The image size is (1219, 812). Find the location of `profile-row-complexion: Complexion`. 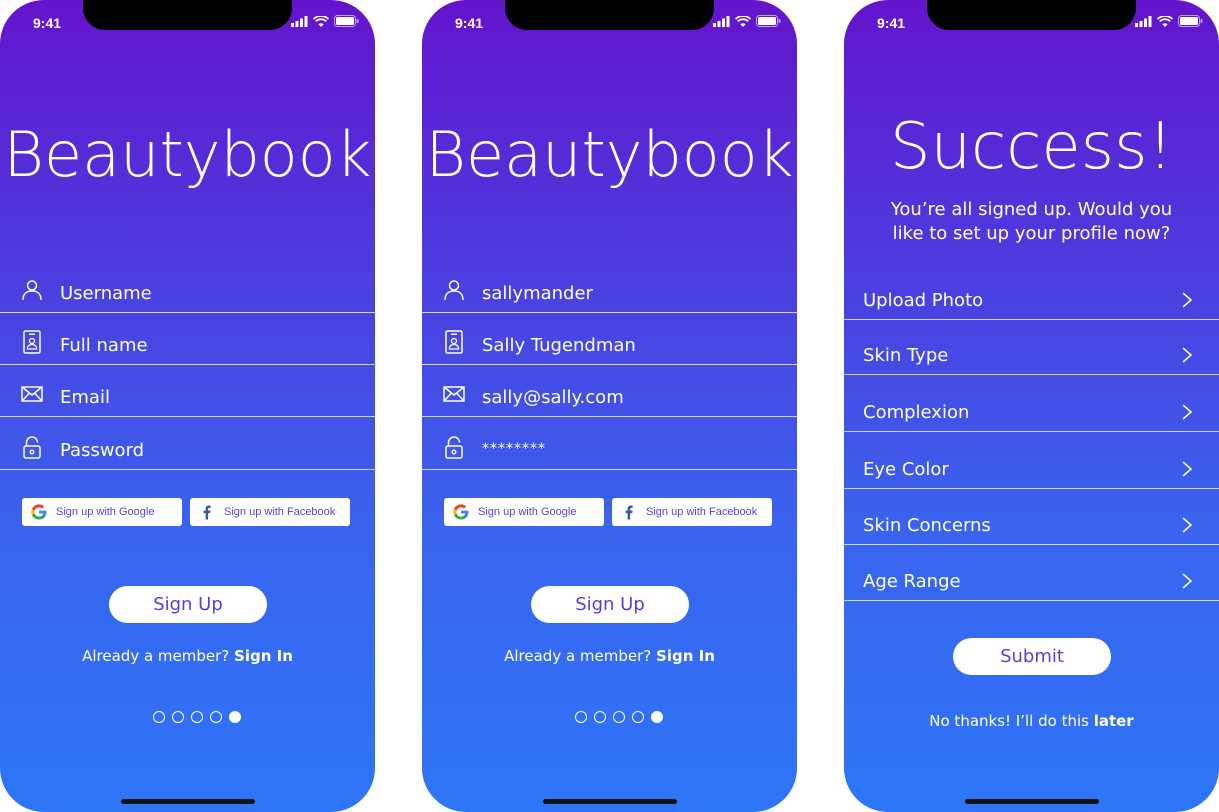

profile-row-complexion: Complexion is located at coordinates (1031, 411).